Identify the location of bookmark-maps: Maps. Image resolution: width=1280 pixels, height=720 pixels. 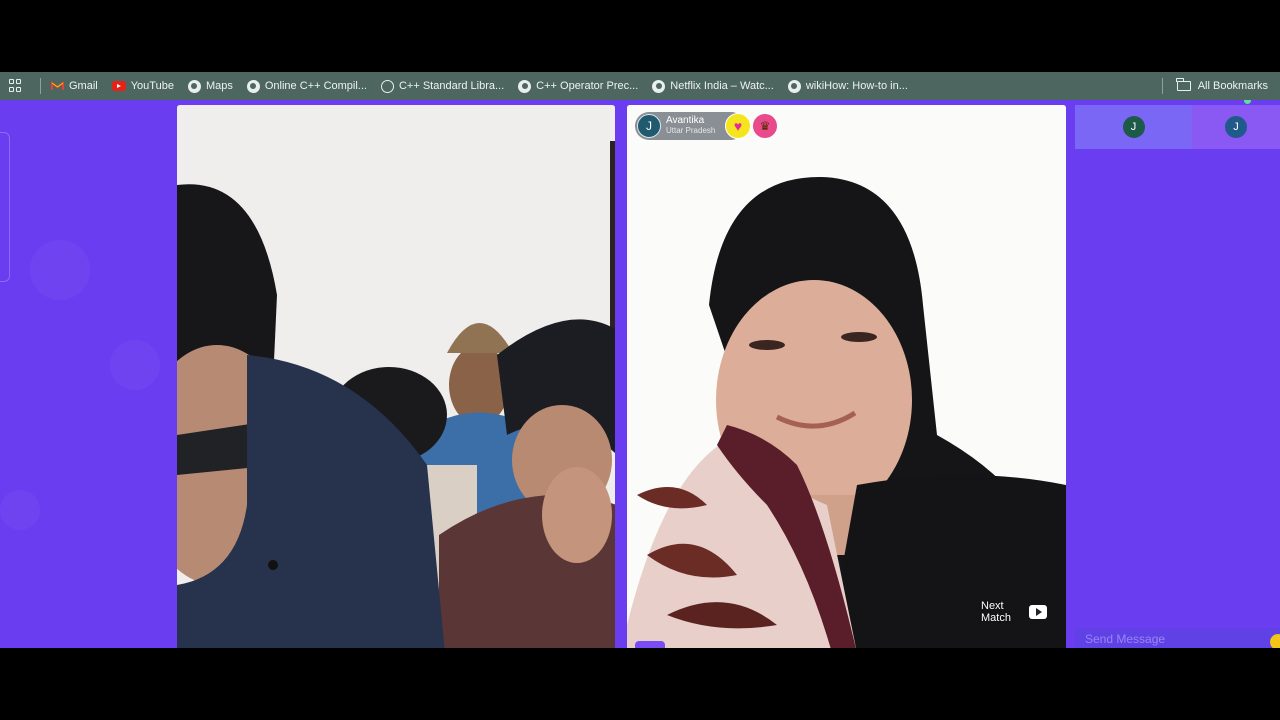
(210, 86).